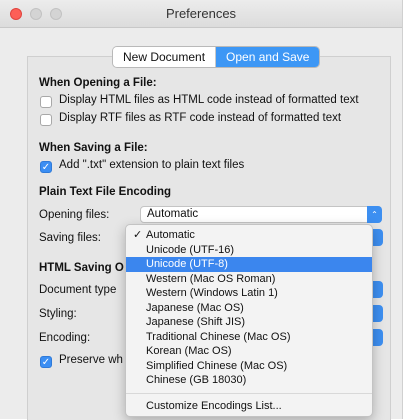  Describe the element at coordinates (249, 380) in the screenshot. I see `menu-item-gb18030: Chinese (GB 18030)` at that location.